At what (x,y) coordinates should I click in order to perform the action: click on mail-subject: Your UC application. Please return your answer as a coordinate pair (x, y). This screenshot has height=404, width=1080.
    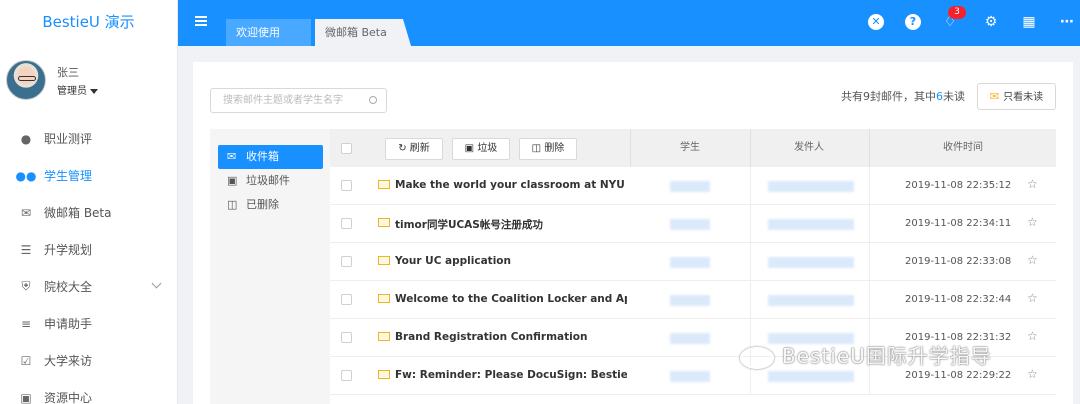
    Looking at the image, I should click on (511, 261).